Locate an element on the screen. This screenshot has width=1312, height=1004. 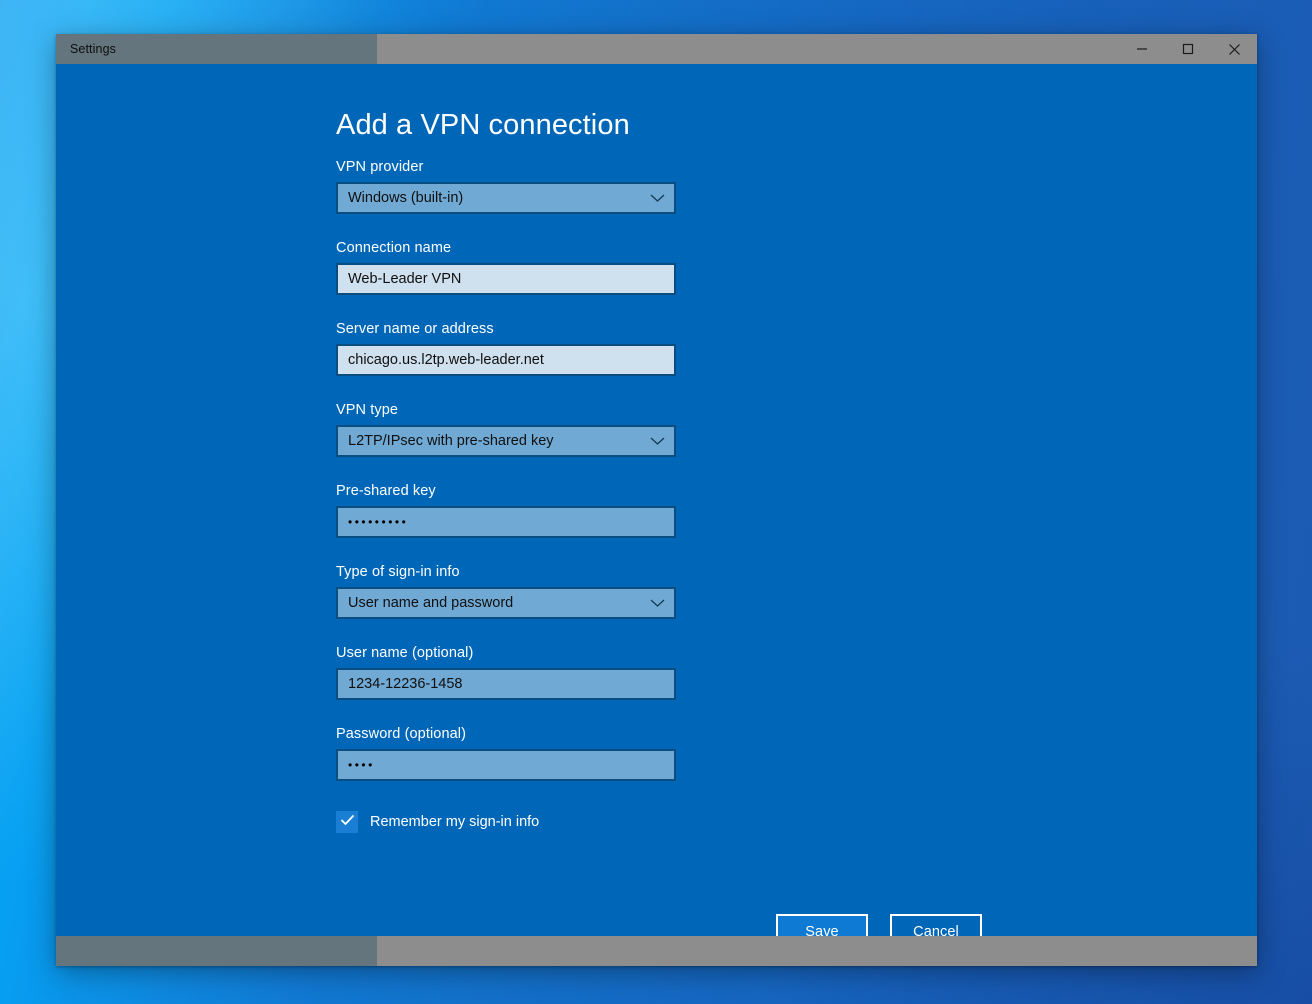
password-input: •••• is located at coordinates (506, 765).